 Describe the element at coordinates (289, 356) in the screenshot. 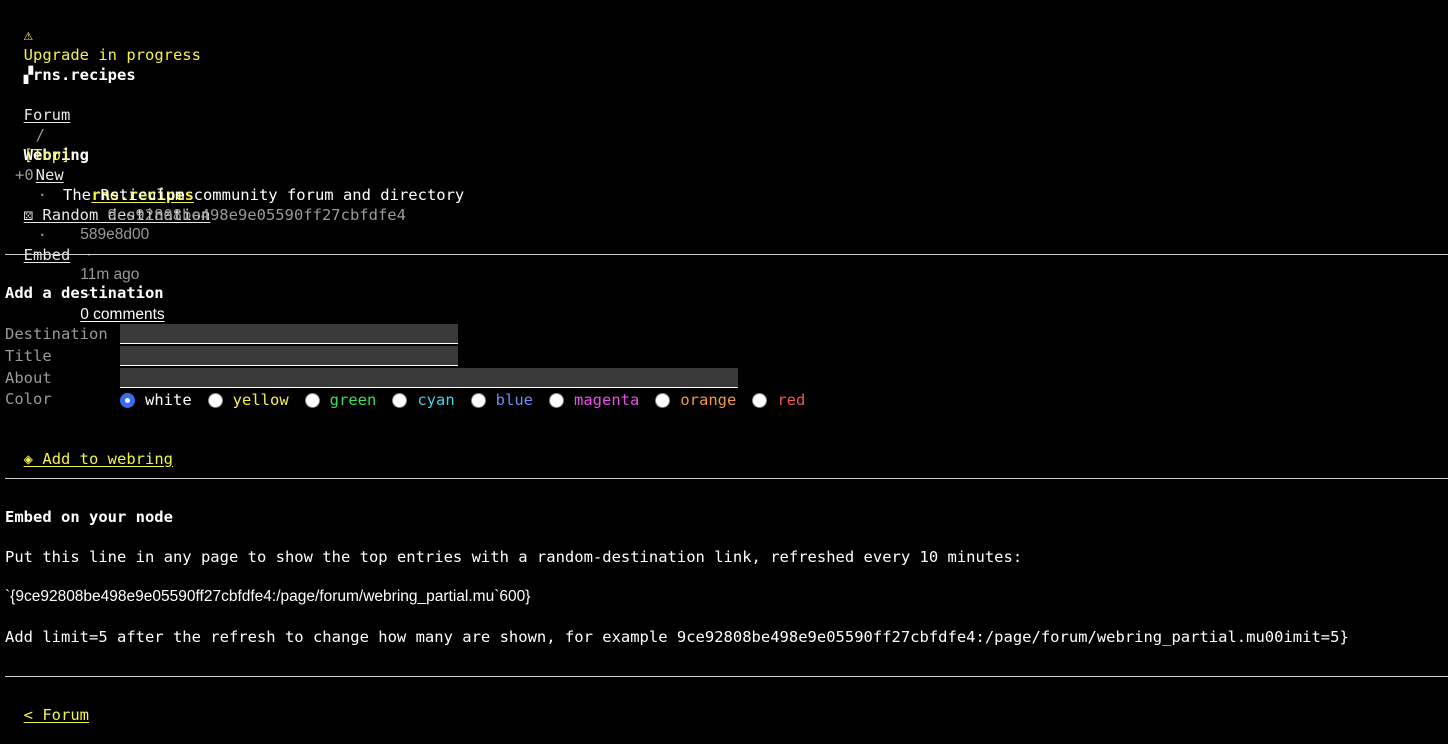

I see `title-input` at that location.